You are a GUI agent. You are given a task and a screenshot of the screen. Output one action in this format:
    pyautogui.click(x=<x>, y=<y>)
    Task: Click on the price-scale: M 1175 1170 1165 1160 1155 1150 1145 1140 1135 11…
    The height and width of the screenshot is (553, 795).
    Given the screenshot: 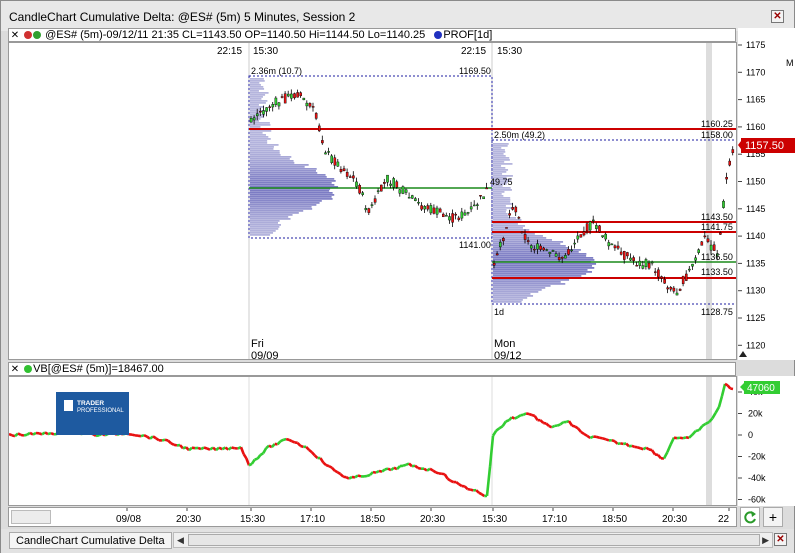 What is the action you would take?
    pyautogui.click(x=766, y=194)
    